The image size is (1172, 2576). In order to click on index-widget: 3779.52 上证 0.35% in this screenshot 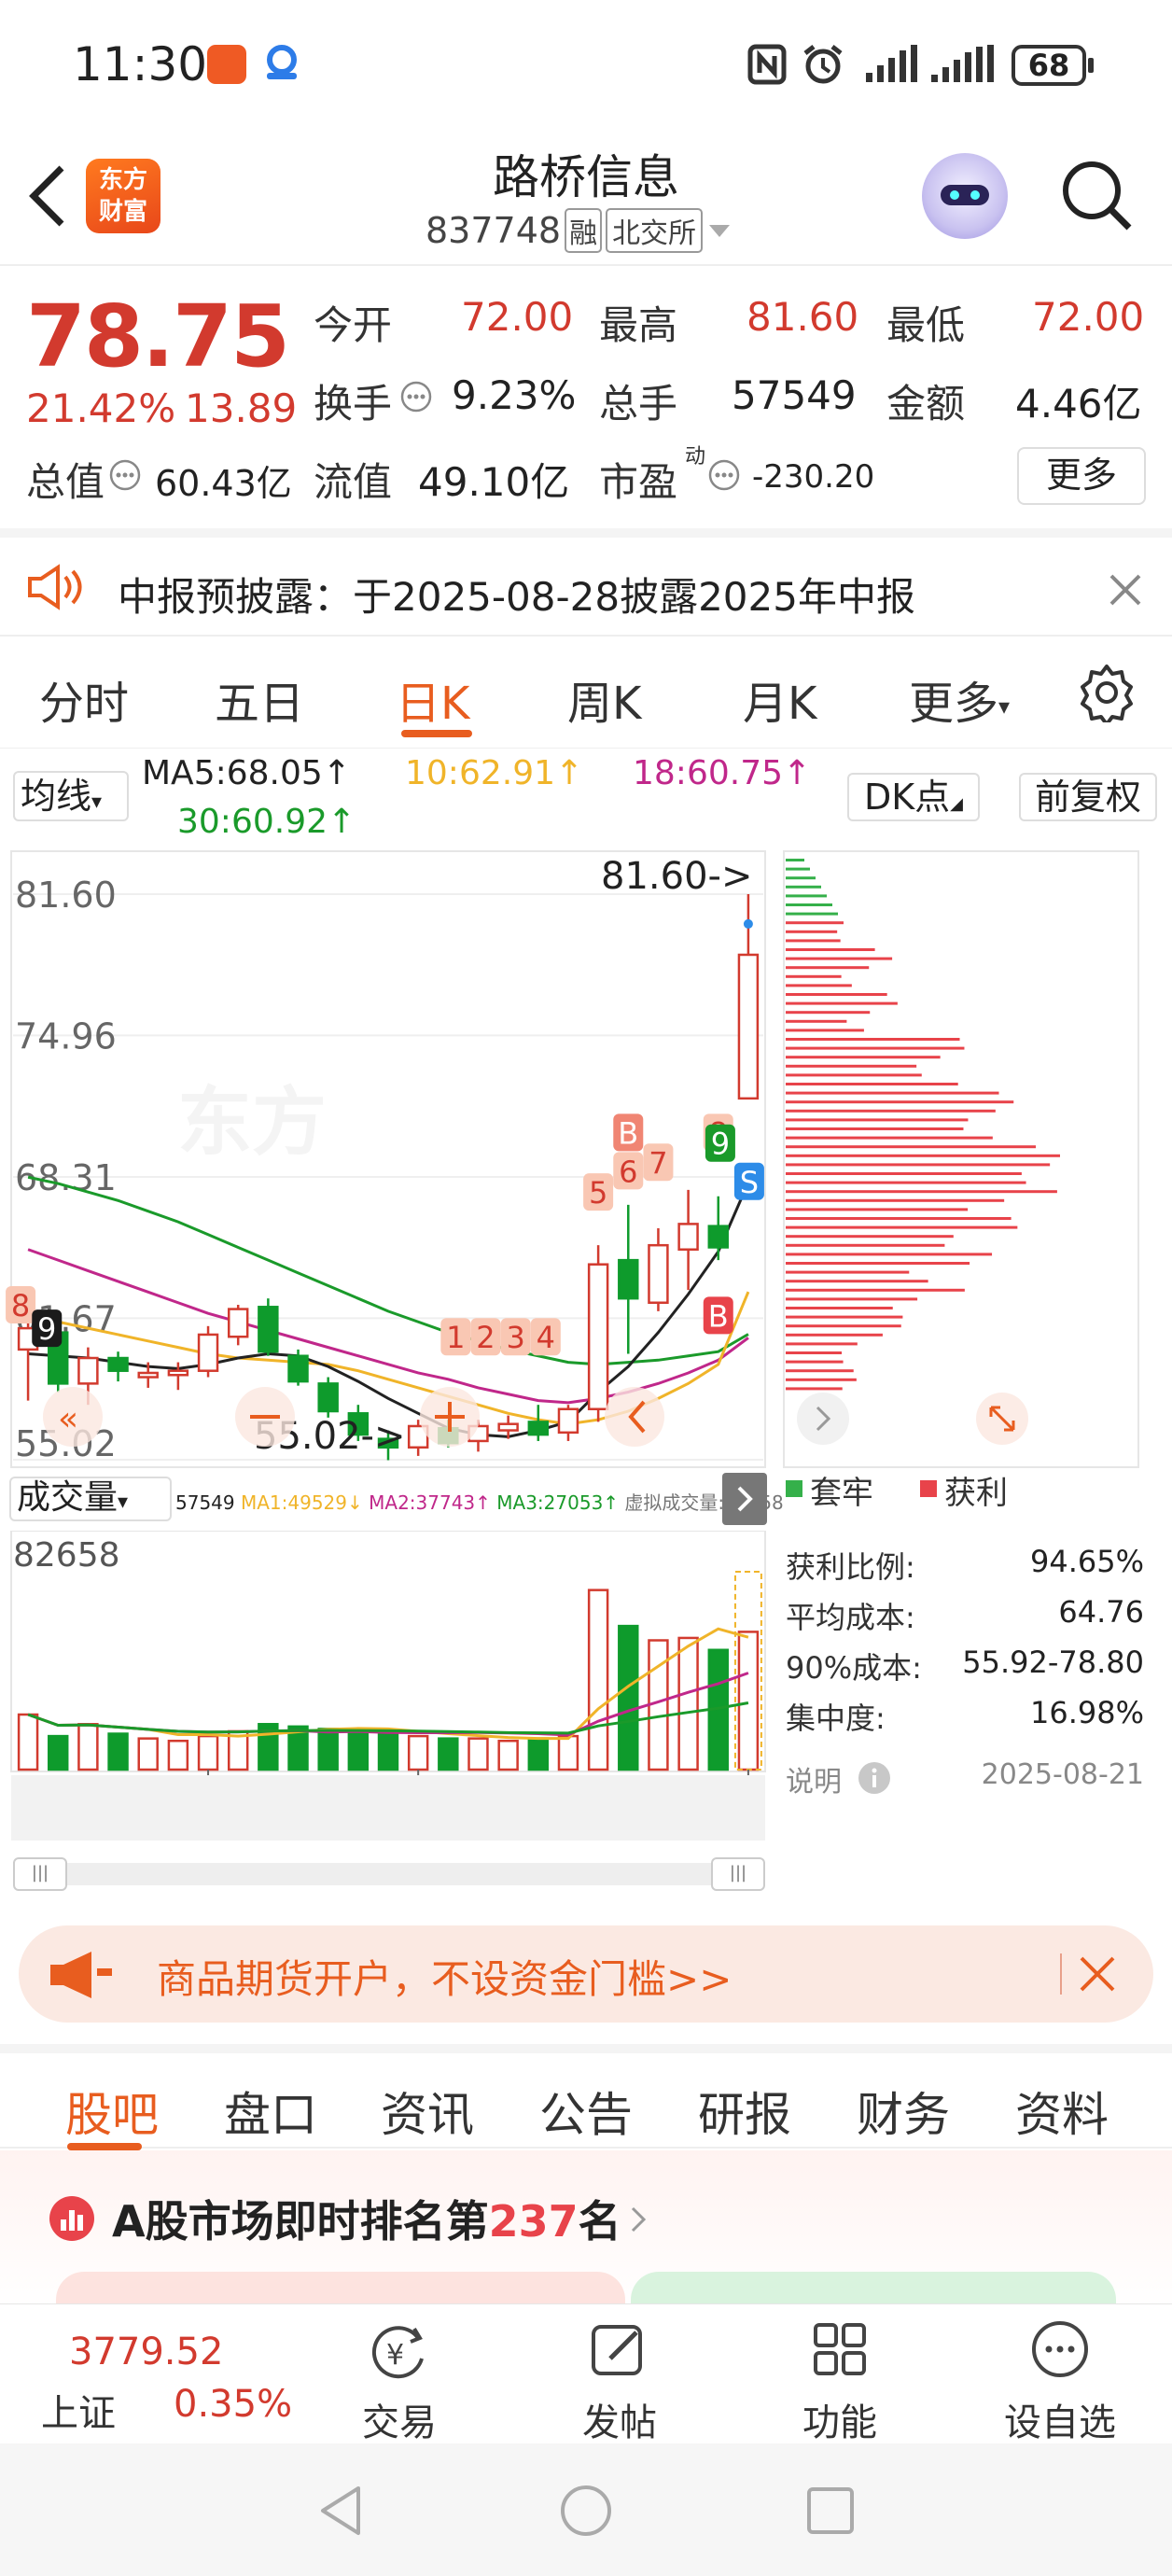, I will do `click(146, 2374)`.